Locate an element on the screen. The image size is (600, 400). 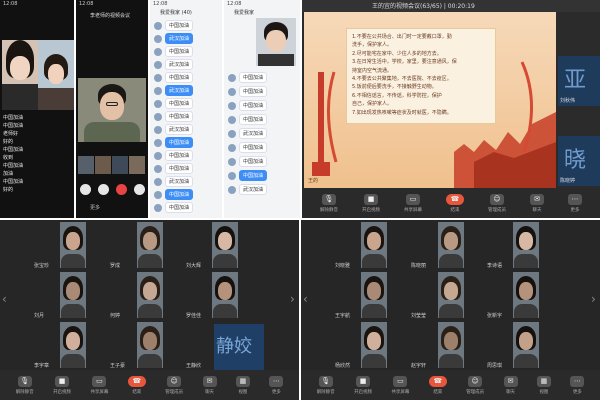
video-tile: 晓 陈晓婷 is located at coordinates (579, 161).